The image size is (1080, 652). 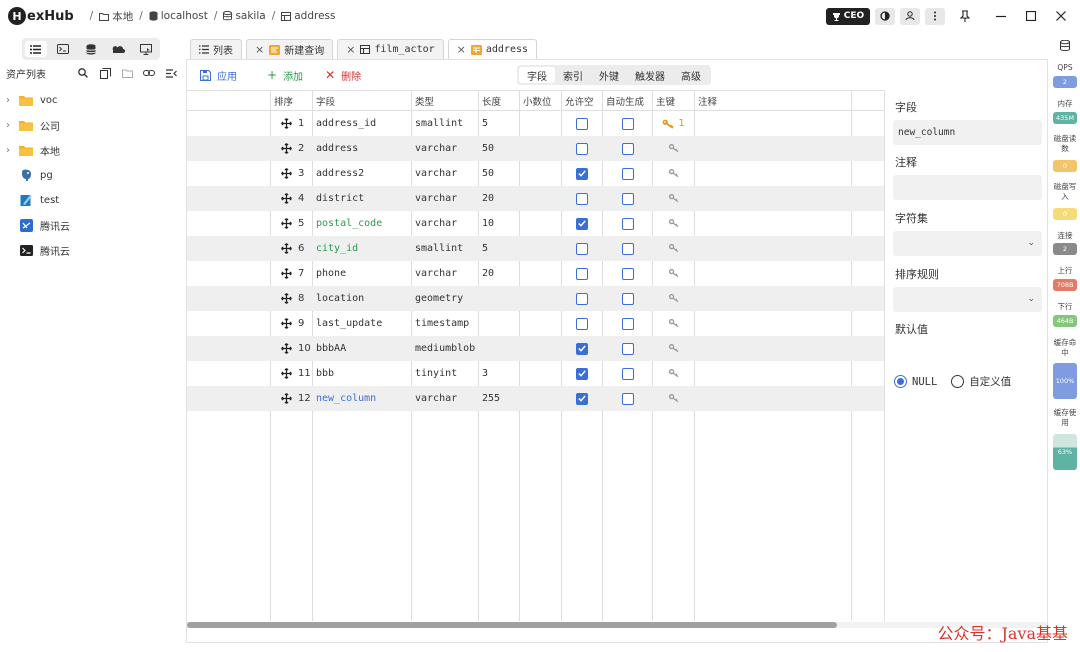 I want to click on pin-button, so click(x=965, y=16).